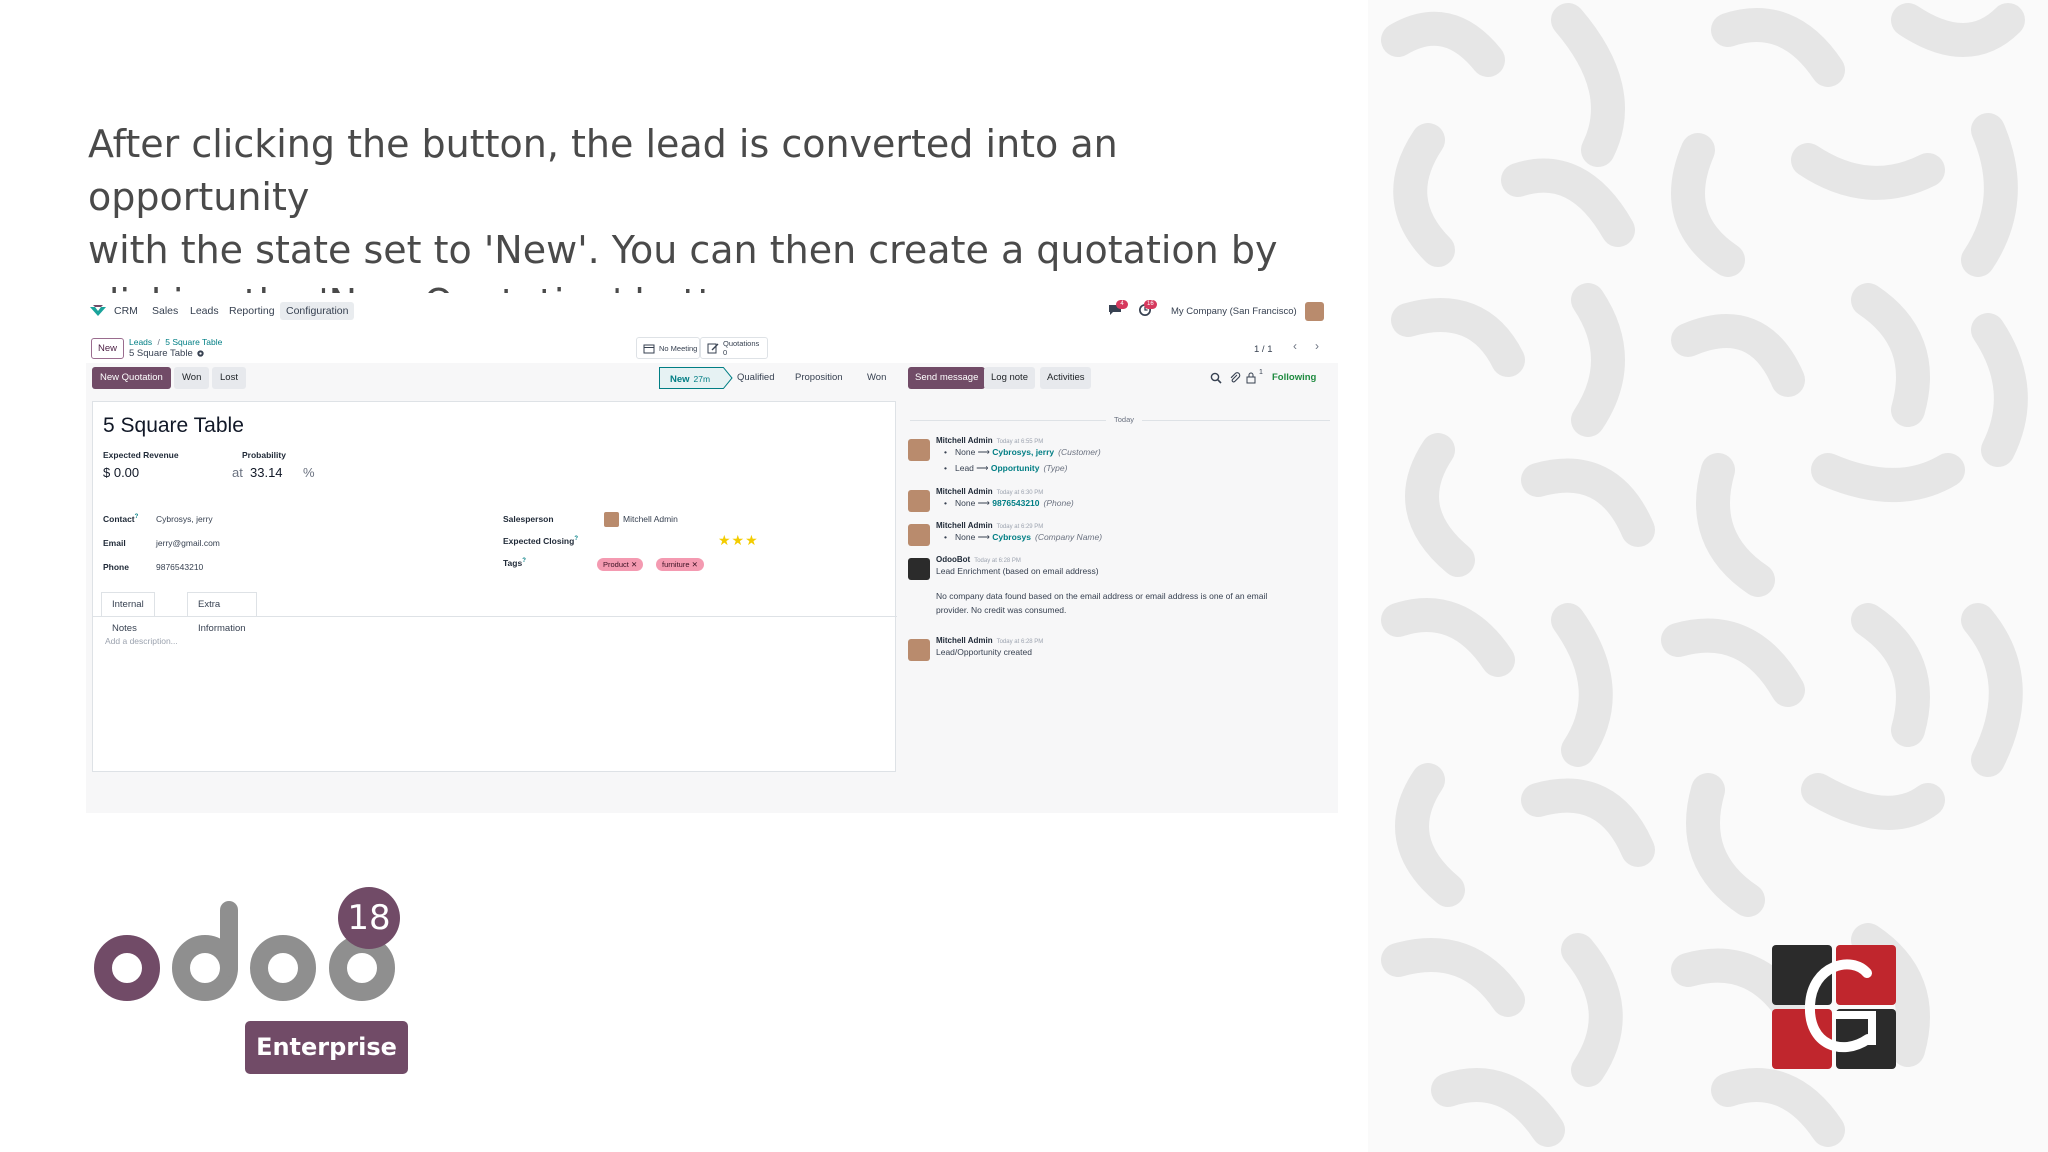 The image size is (2048, 1152). What do you see at coordinates (1263, 349) in the screenshot?
I see `pager-value: 1 / 1` at bounding box center [1263, 349].